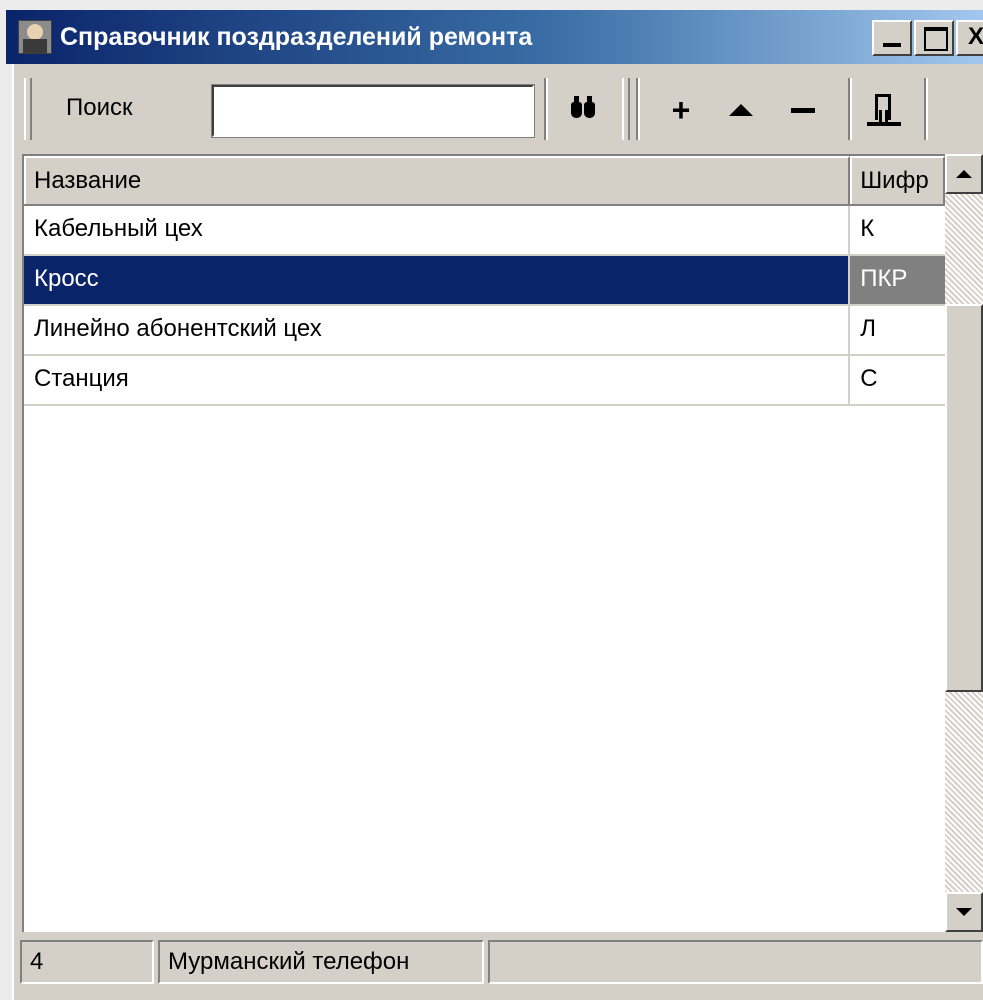 The width and height of the screenshot is (983, 1000). I want to click on vertical-scrollbar, so click(964, 543).